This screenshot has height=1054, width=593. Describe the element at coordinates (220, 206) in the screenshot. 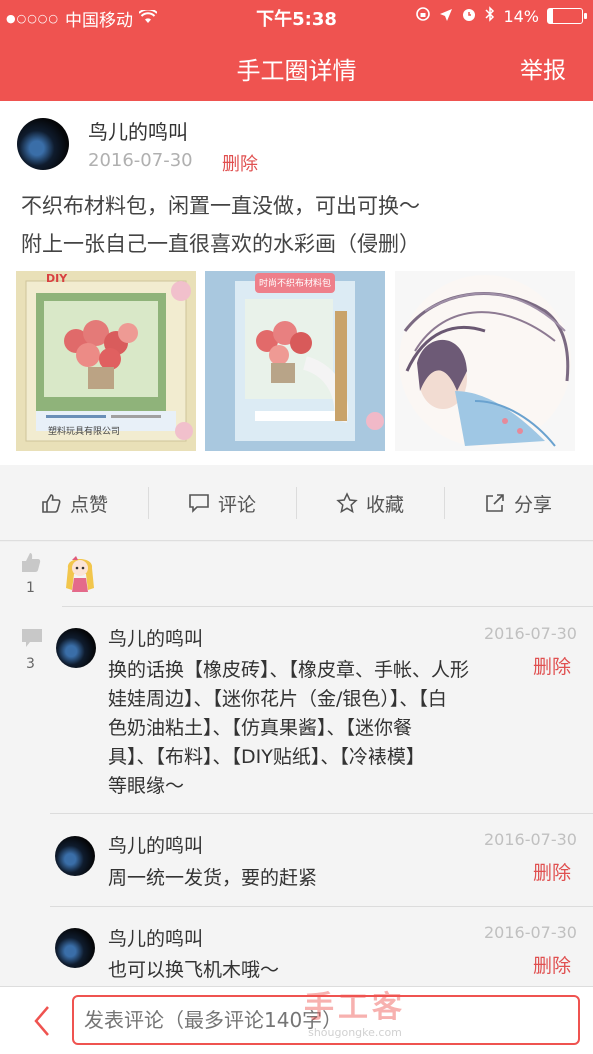

I see `post-text-line: 不织布材料包，闲置一直没做，可出可换～` at that location.